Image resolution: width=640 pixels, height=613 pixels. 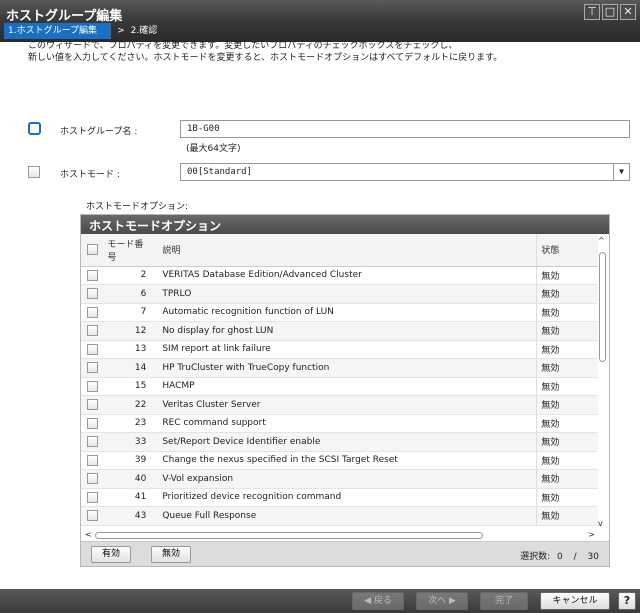 I want to click on wizard-footer: ◀ 戻る 次へ ▶ 完了 キャンセル ?, so click(x=320, y=601).